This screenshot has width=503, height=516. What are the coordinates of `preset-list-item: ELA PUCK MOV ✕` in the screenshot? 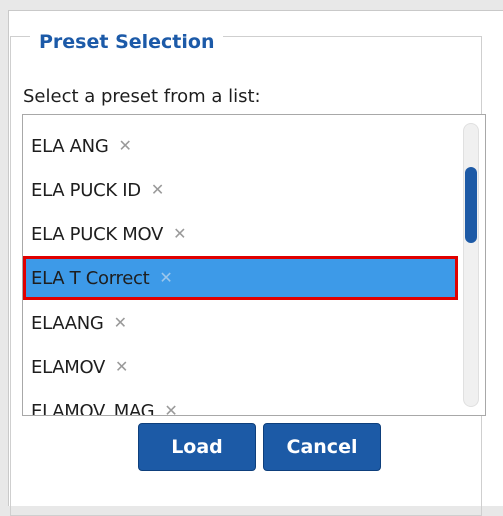 It's located at (240, 234).